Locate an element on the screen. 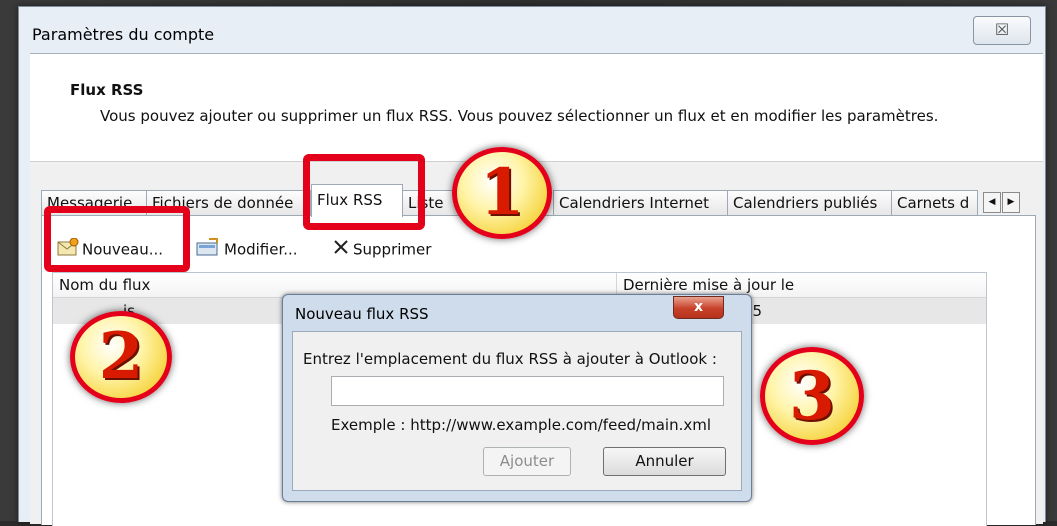 This screenshot has width=1057, height=526. tab-scroll-left-icon: ◀ is located at coordinates (992, 202).